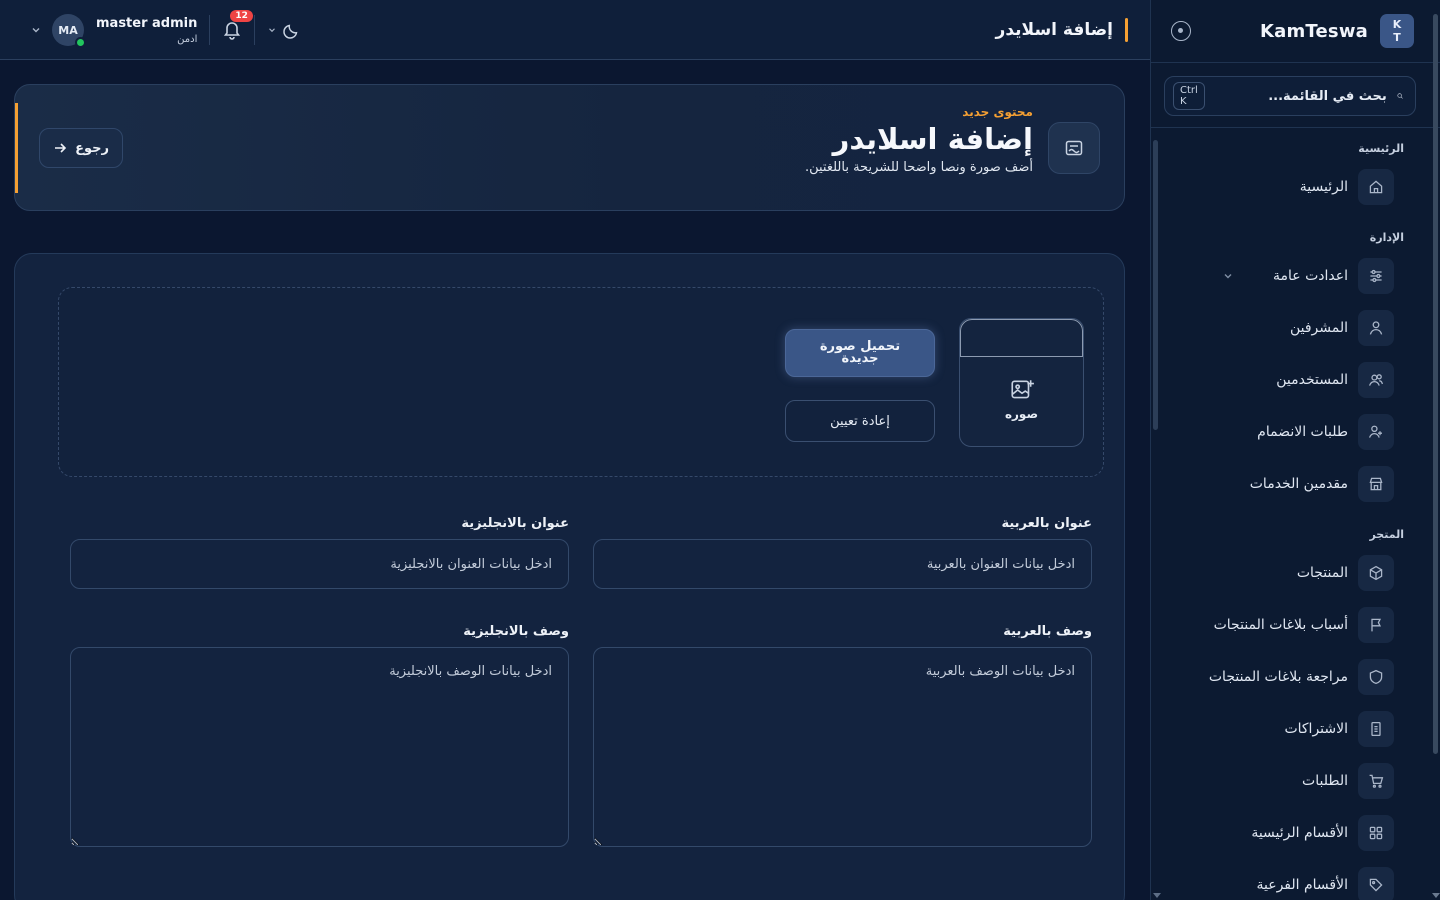 This screenshot has height=900, width=1440. Describe the element at coordinates (36, 30) in the screenshot. I see `user-menu-chevron-icon` at that location.